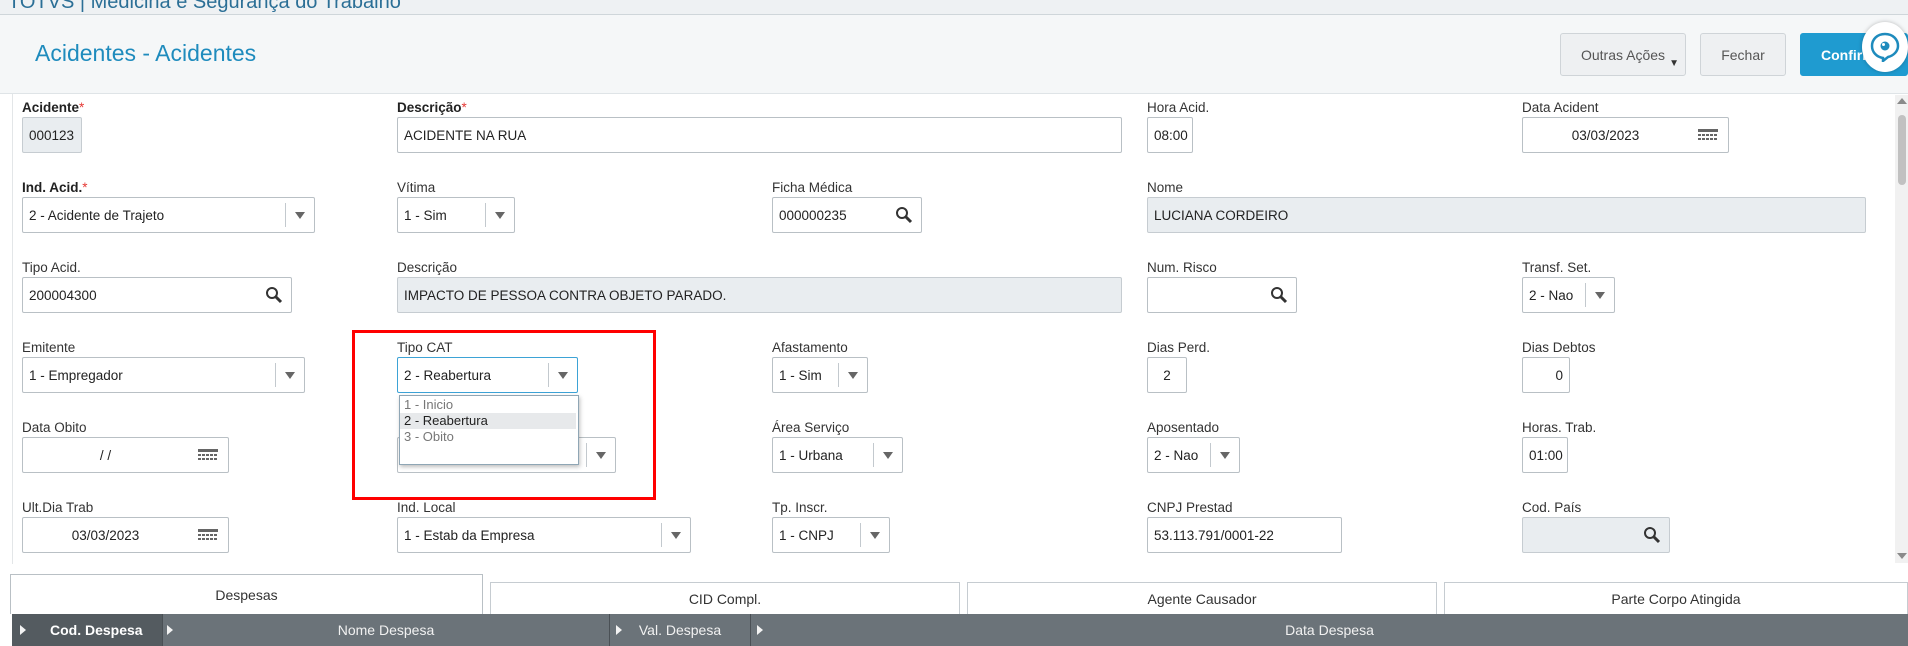 The width and height of the screenshot is (1908, 646). I want to click on grid-col-val-despesa-label: Val. Despesa, so click(680, 630).